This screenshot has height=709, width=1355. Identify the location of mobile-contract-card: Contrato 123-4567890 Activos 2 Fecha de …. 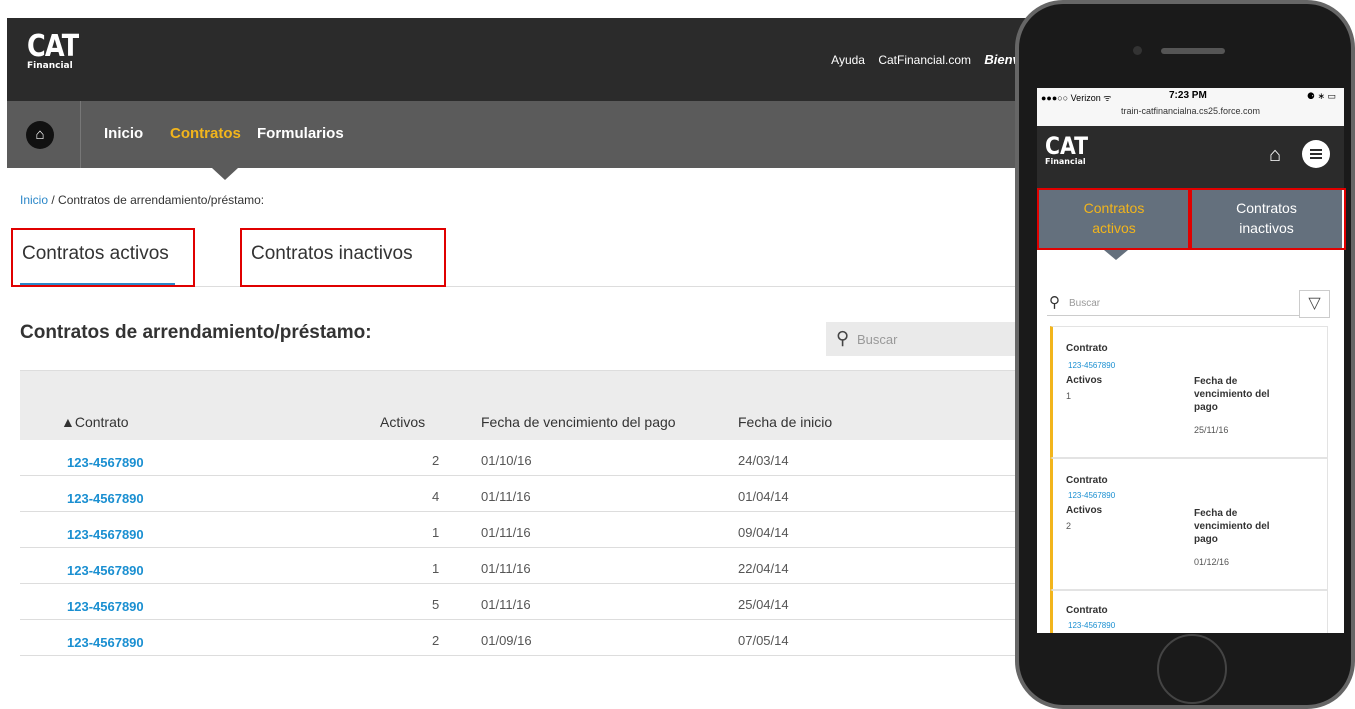
(1189, 524).